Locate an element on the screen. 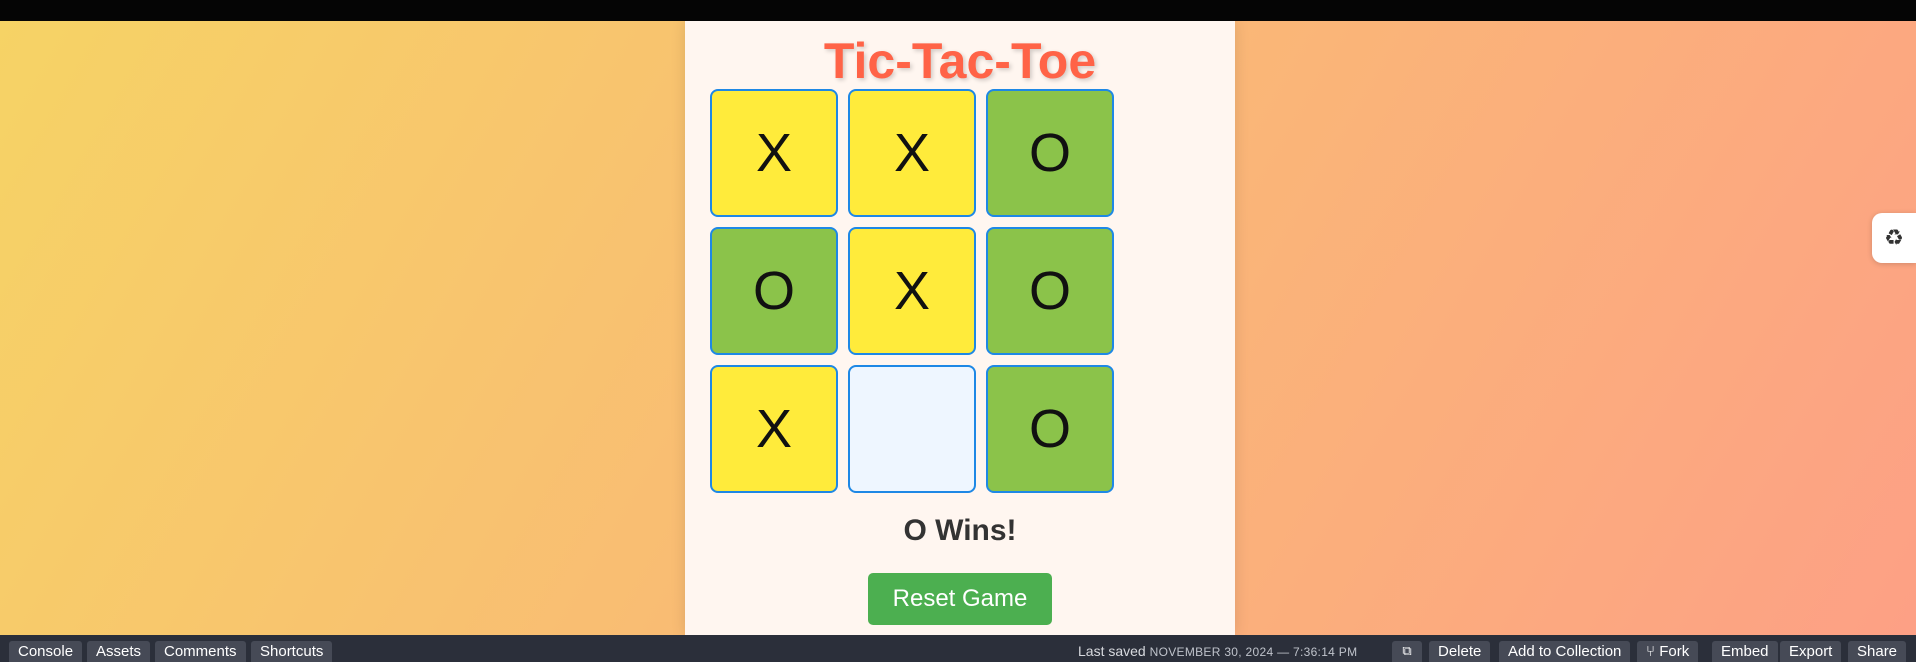 The image size is (1916, 662). share-button: Share is located at coordinates (1877, 651).